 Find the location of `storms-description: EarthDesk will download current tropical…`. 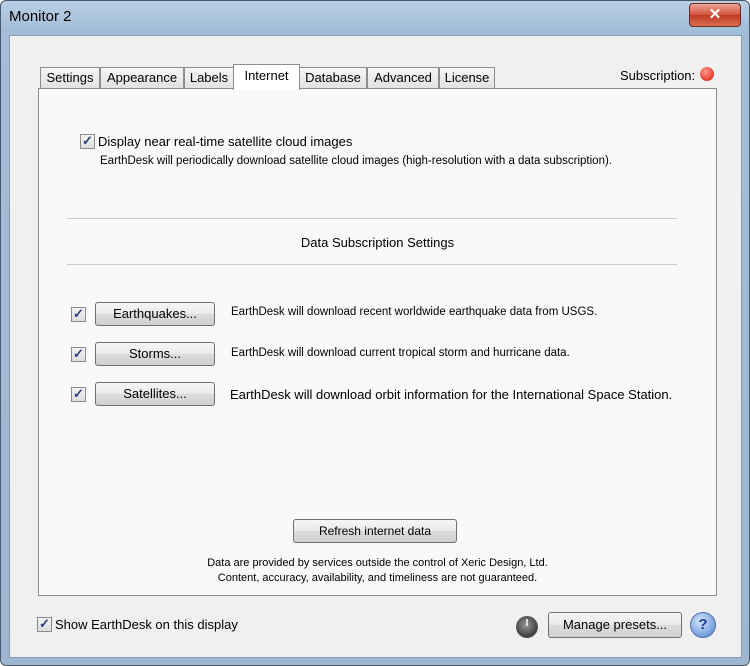

storms-description: EarthDesk will download current tropical… is located at coordinates (400, 353).